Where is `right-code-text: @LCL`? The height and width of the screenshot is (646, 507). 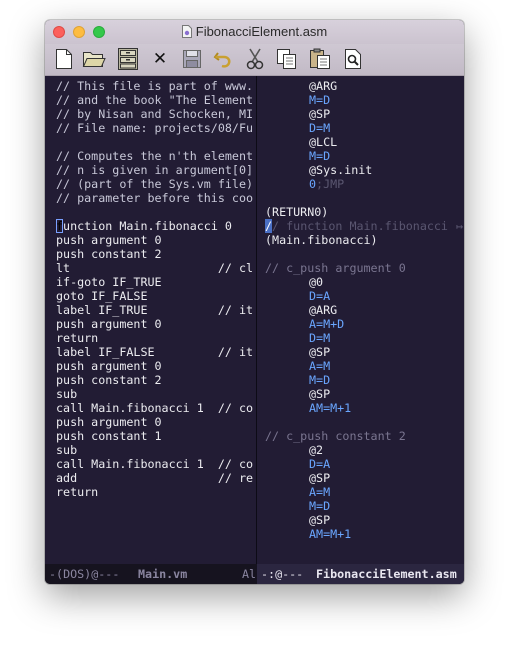 right-code-text: @LCL is located at coordinates (323, 142).